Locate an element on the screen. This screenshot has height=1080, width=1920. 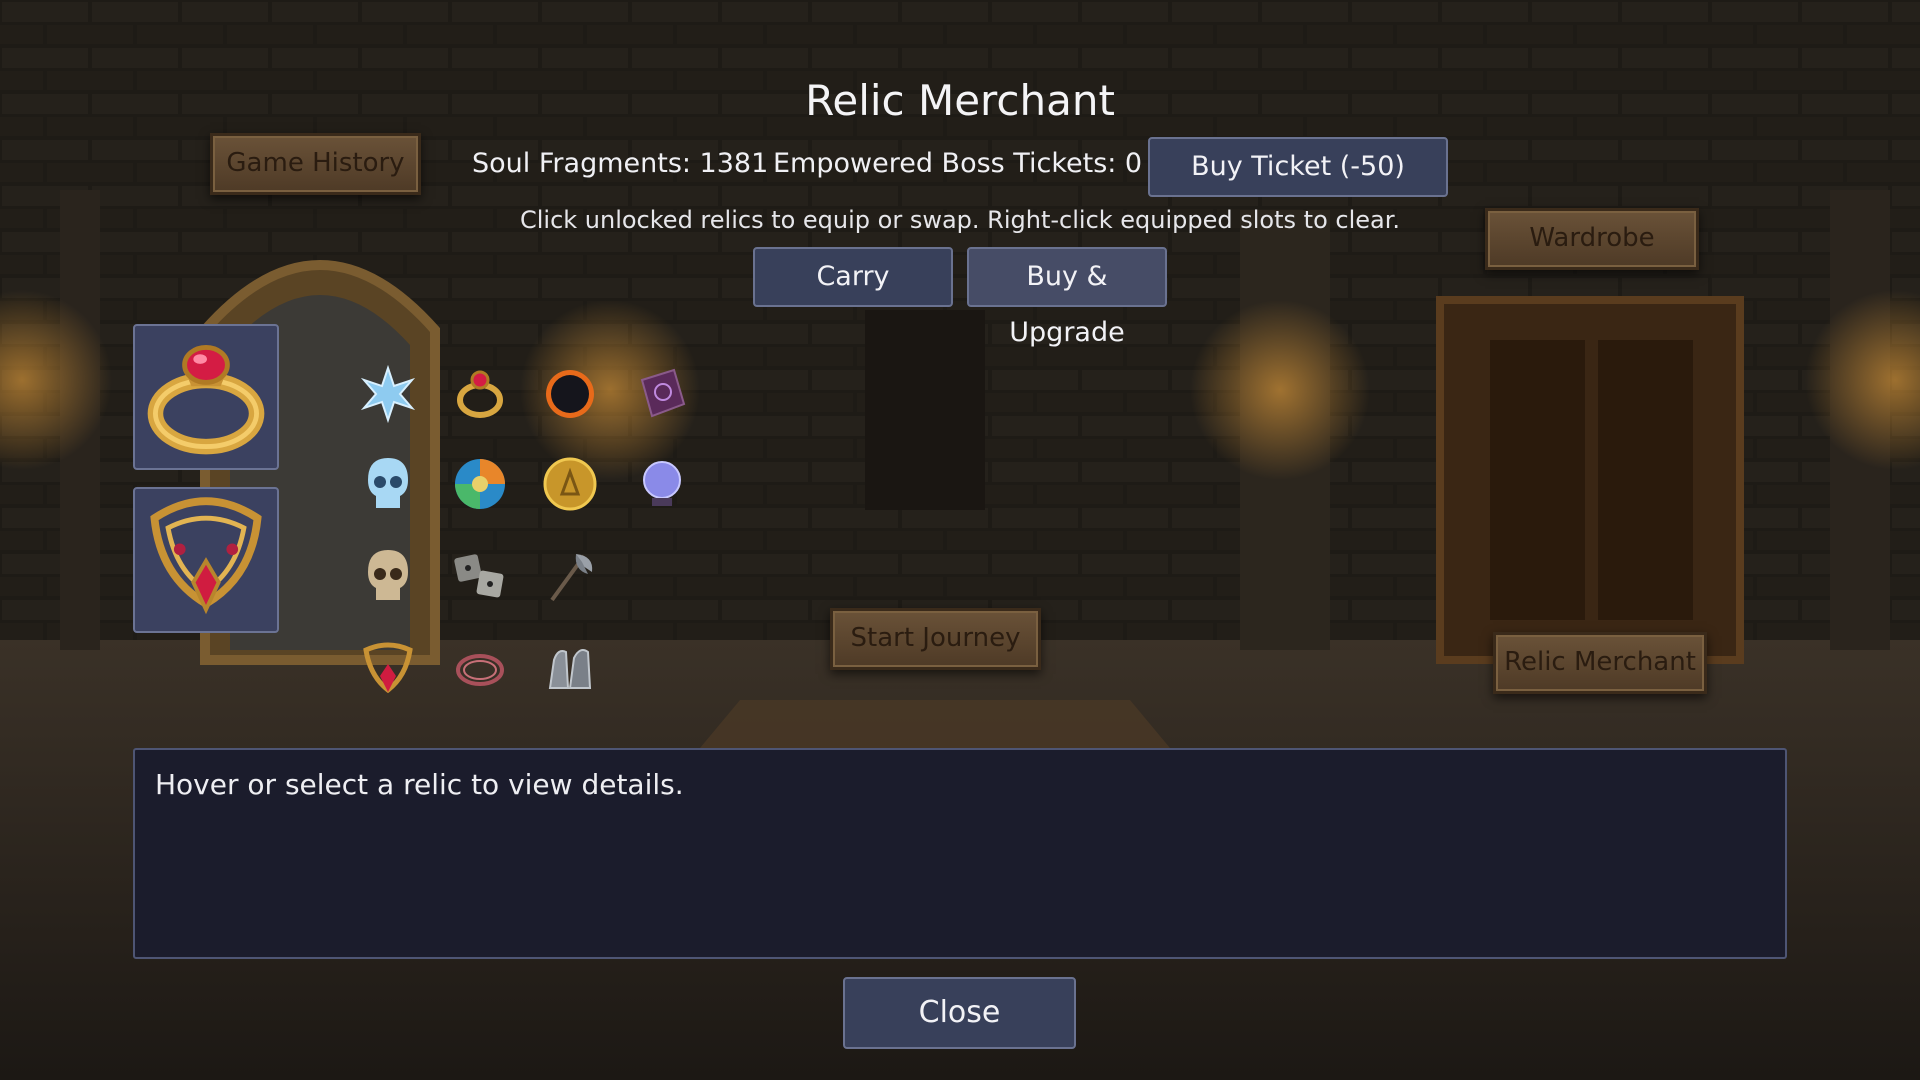
ruby-amulet-icon is located at coordinates (388, 668).